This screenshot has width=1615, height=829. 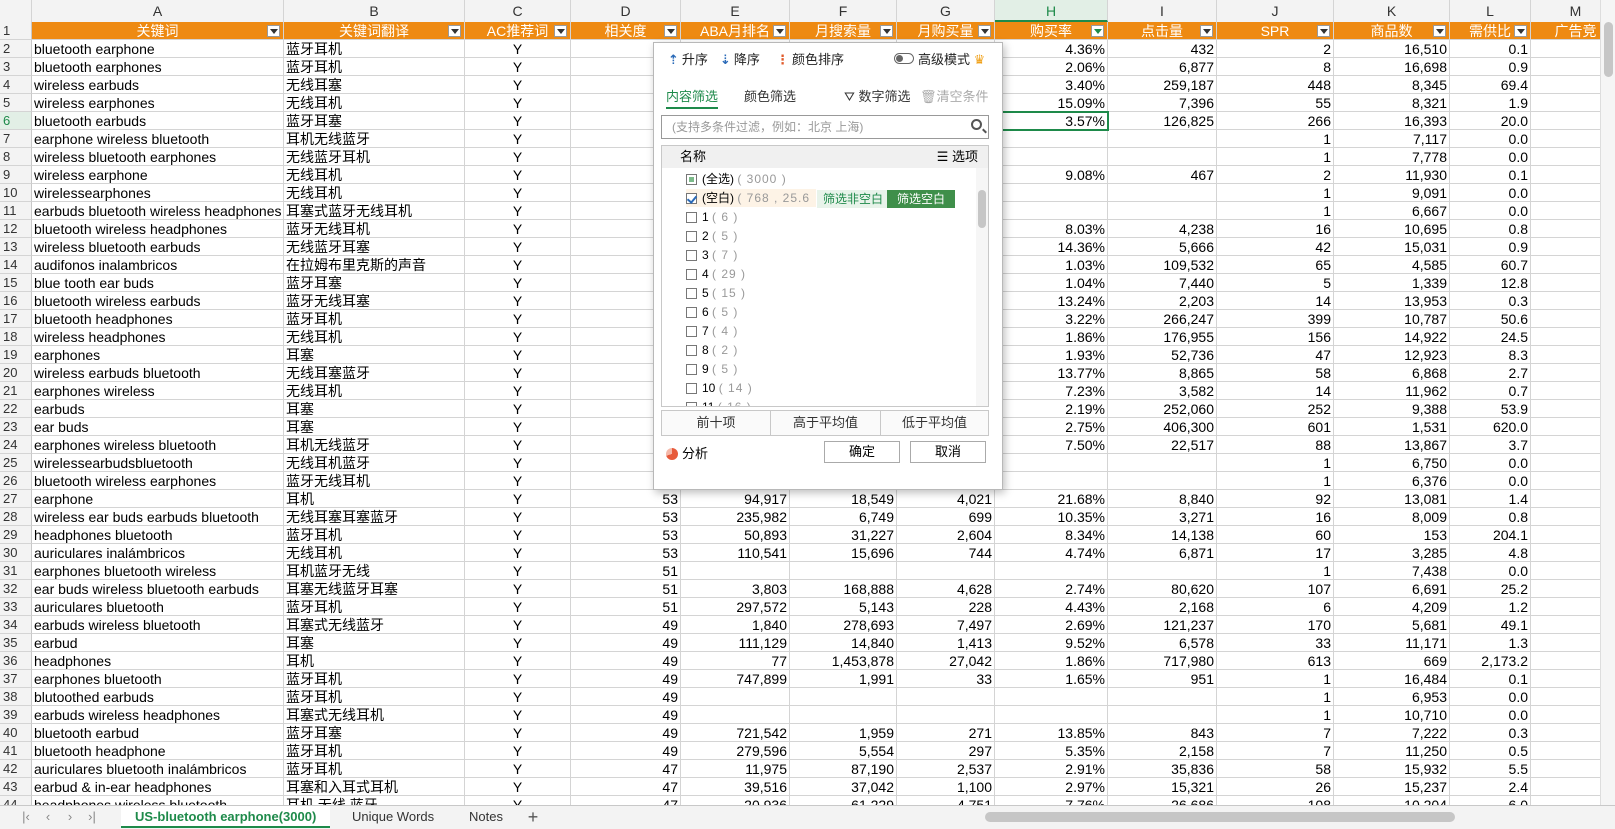 I want to click on last-sheet-icon: ›|, so click(x=92, y=817).